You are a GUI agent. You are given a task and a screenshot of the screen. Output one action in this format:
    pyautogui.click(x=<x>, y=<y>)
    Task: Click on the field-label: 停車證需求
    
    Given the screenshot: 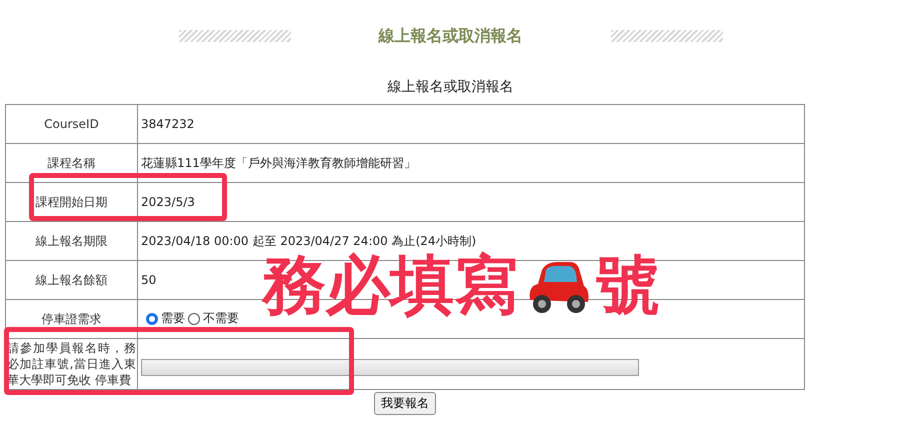 What is the action you would take?
    pyautogui.click(x=72, y=319)
    